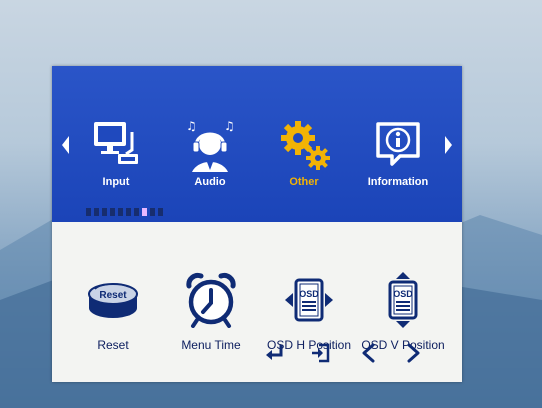  What do you see at coordinates (305, 145) in the screenshot?
I see `gears-icon` at bounding box center [305, 145].